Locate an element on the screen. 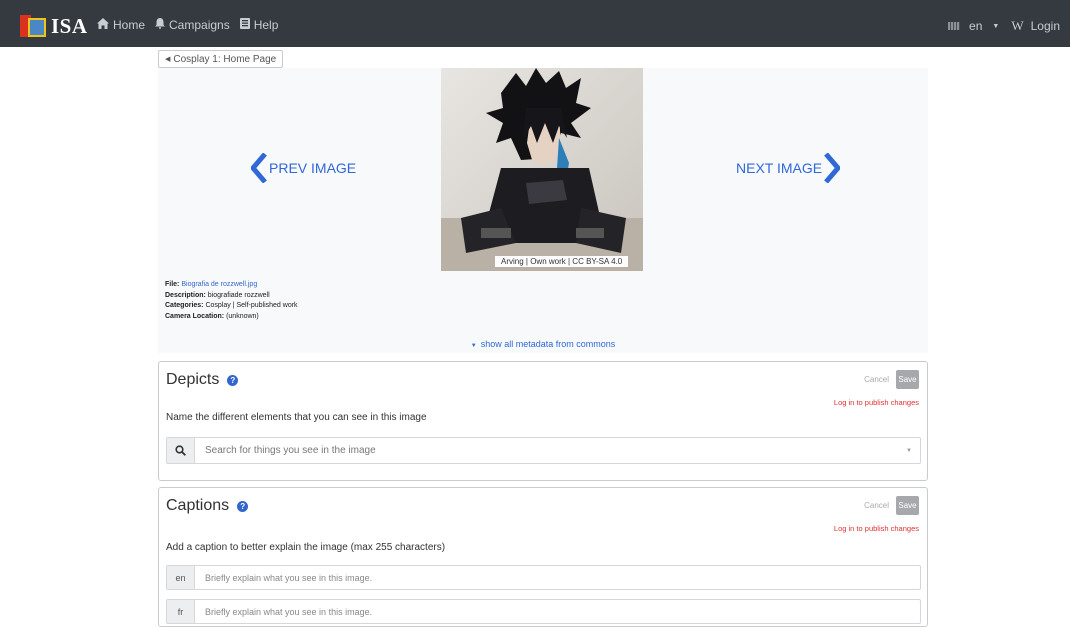 This screenshot has height=627, width=1070. caption-lang-label: fr is located at coordinates (181, 611).